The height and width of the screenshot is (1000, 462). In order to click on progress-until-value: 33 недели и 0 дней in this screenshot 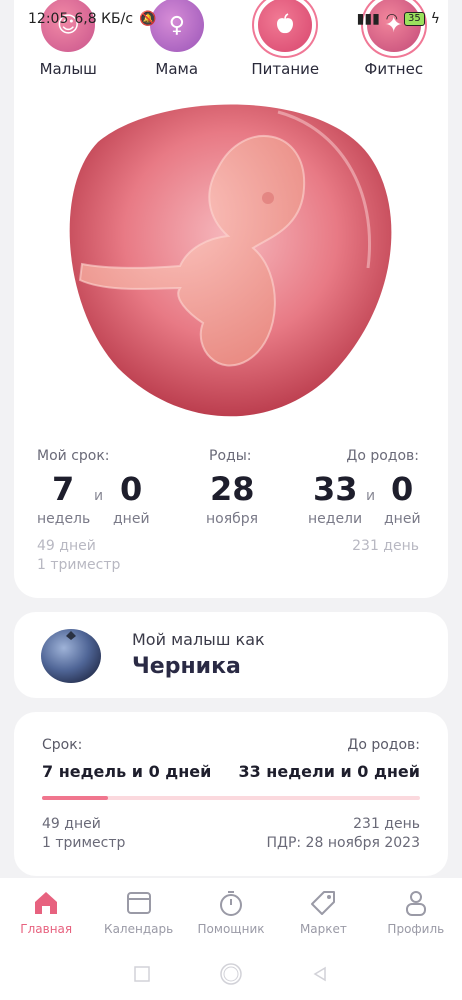, I will do `click(329, 771)`.